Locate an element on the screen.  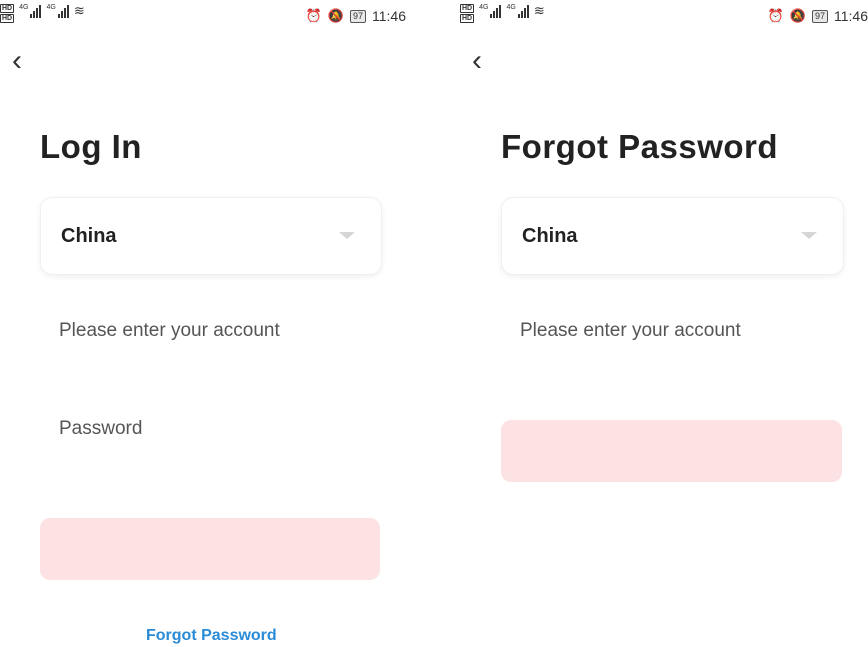
page-title: Forgot Password is located at coordinates (640, 146).